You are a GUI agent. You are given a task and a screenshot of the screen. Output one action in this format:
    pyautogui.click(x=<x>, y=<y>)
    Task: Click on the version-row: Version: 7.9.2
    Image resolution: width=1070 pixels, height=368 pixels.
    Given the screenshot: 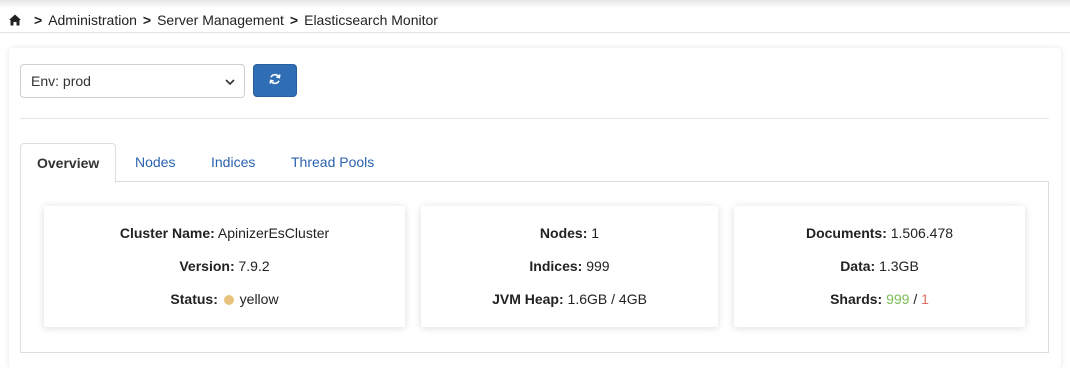 What is the action you would take?
    pyautogui.click(x=224, y=266)
    